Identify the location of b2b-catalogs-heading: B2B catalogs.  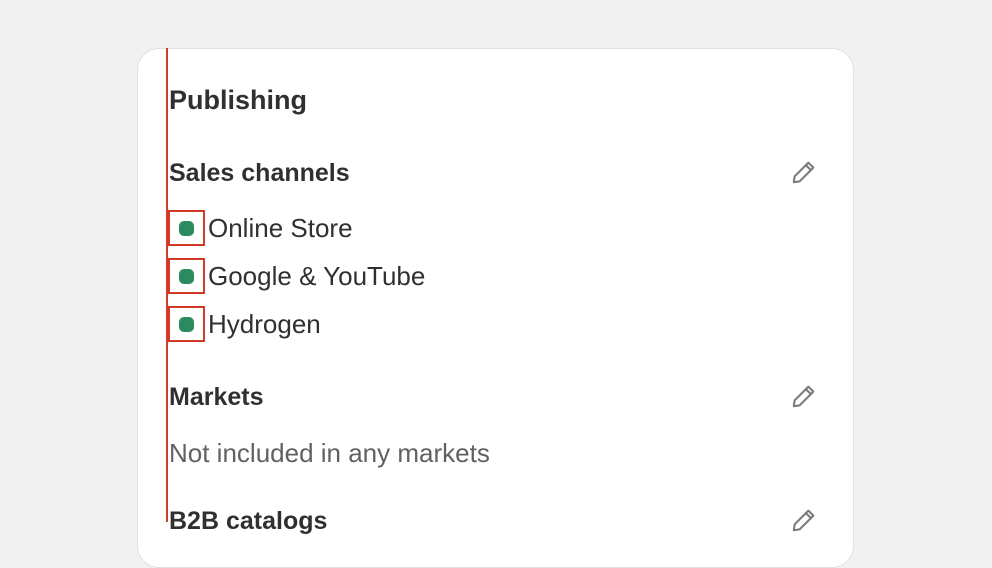
(248, 521).